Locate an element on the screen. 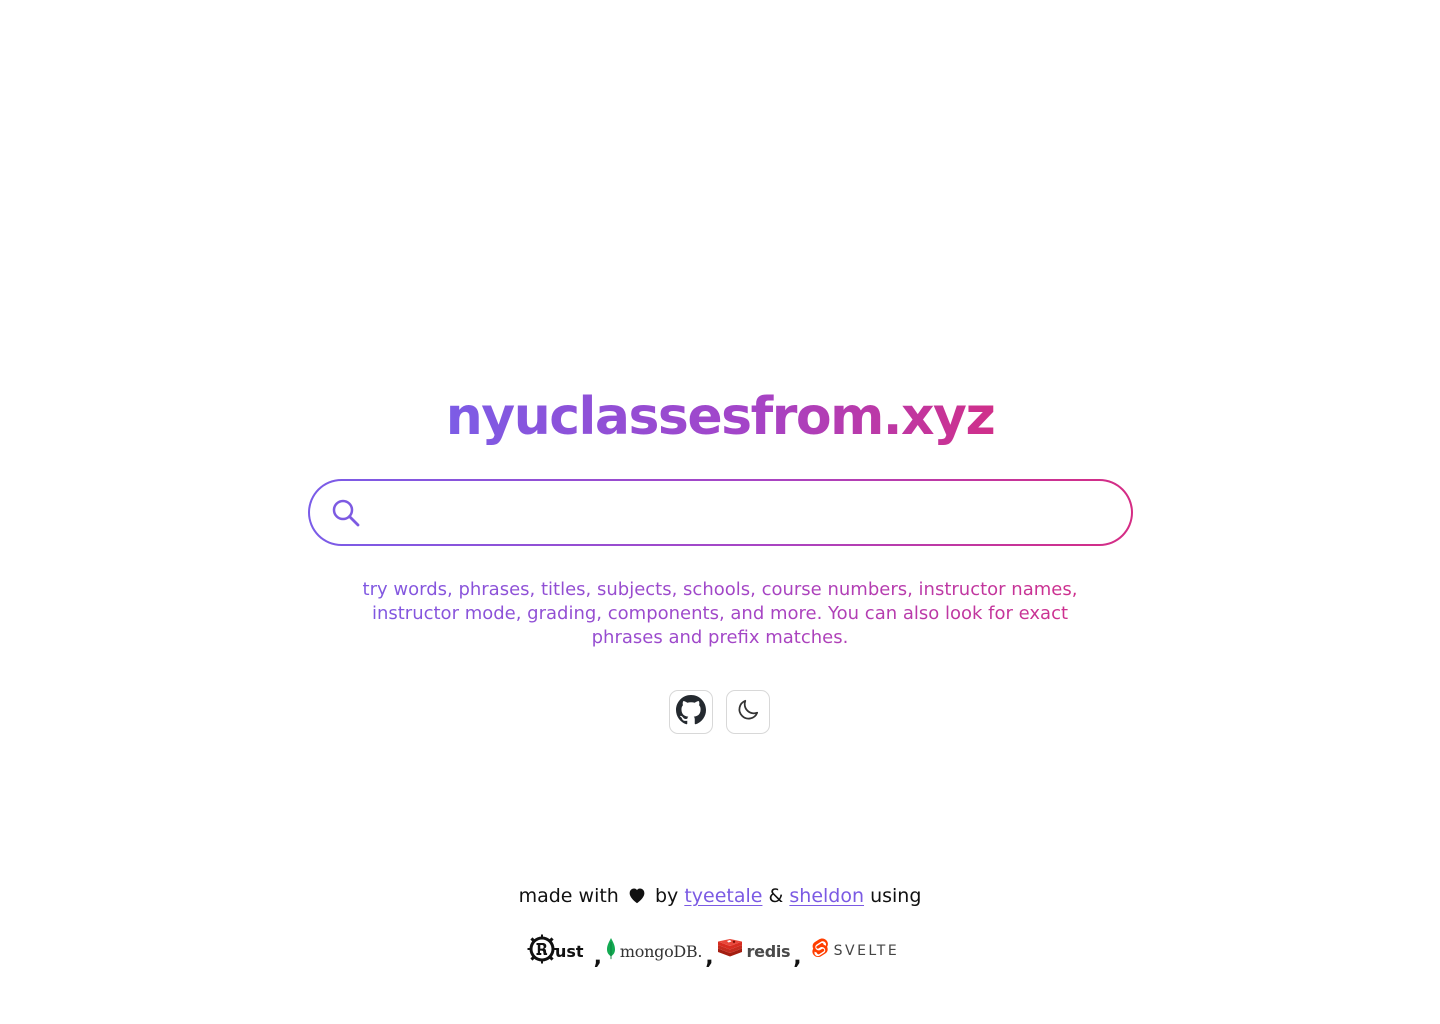 The image size is (1440, 1024). search-bar-inner is located at coordinates (720, 512).